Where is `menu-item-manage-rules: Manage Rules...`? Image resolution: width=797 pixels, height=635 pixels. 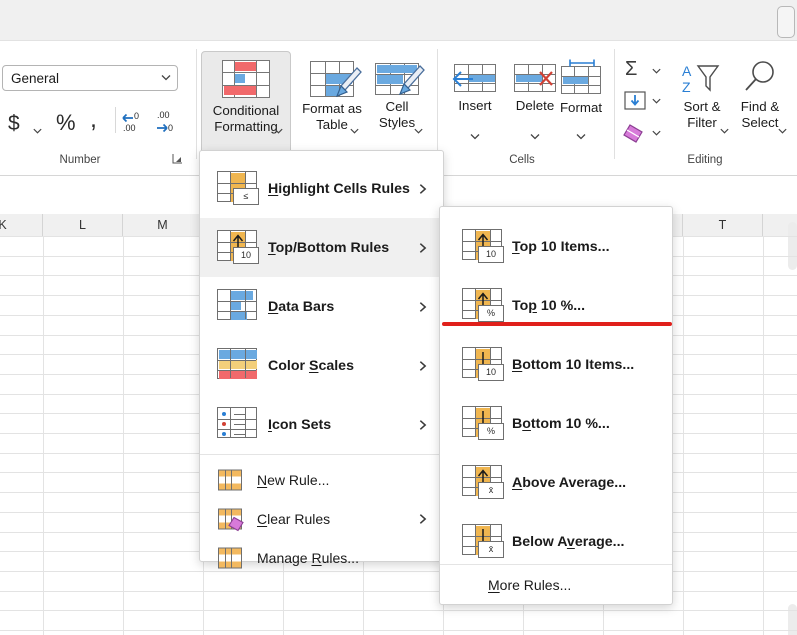
menu-item-manage-rules: Manage Rules... is located at coordinates (321, 558).